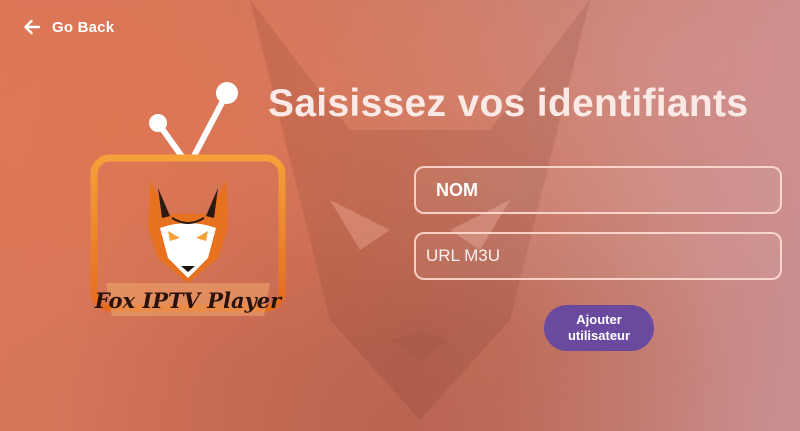 The height and width of the screenshot is (431, 800). What do you see at coordinates (508, 103) in the screenshot?
I see `page-title: Saisissez vos identifiants` at bounding box center [508, 103].